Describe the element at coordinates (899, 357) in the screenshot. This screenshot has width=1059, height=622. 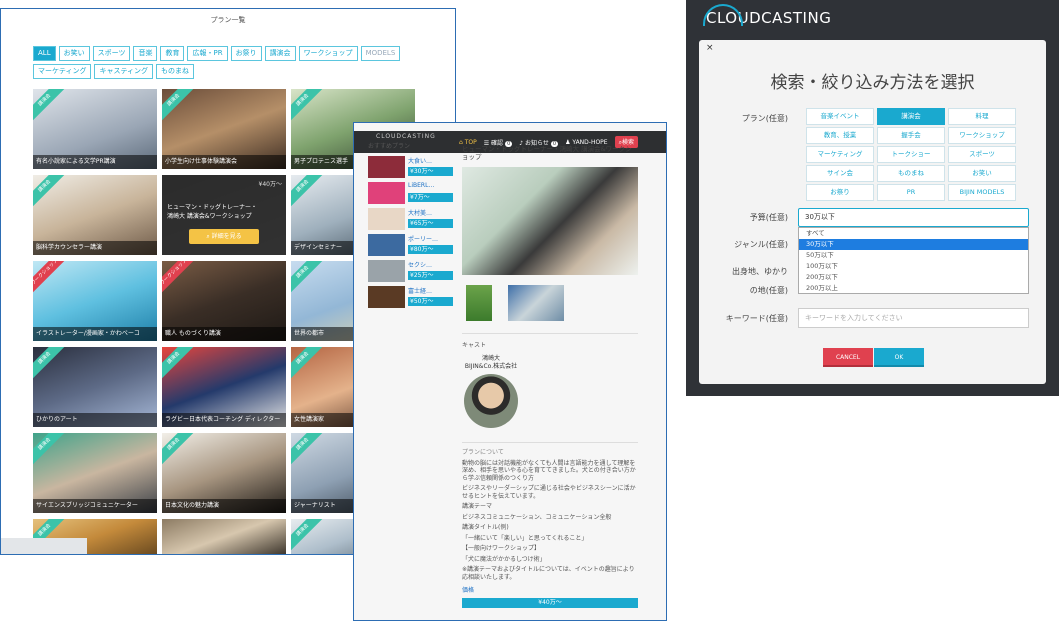
I see `ok-button: OK` at that location.